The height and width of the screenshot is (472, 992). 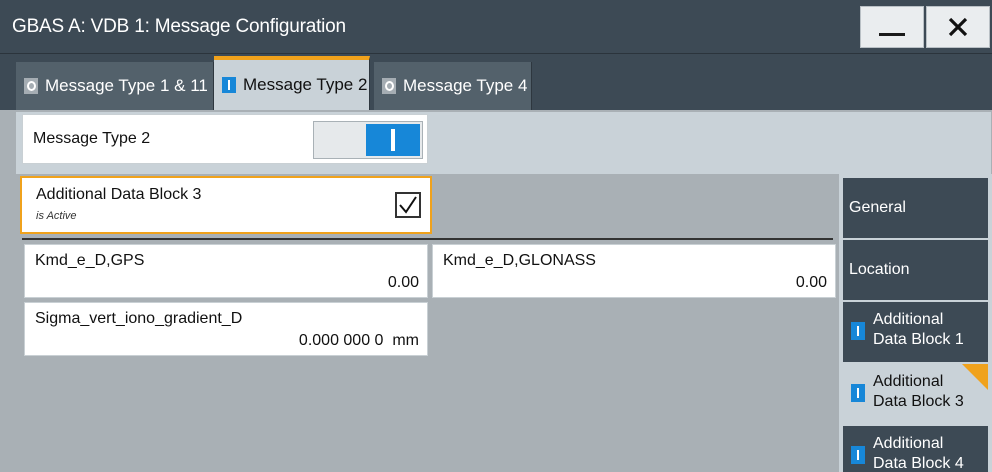 I want to click on nav-label: General, so click(x=877, y=207).